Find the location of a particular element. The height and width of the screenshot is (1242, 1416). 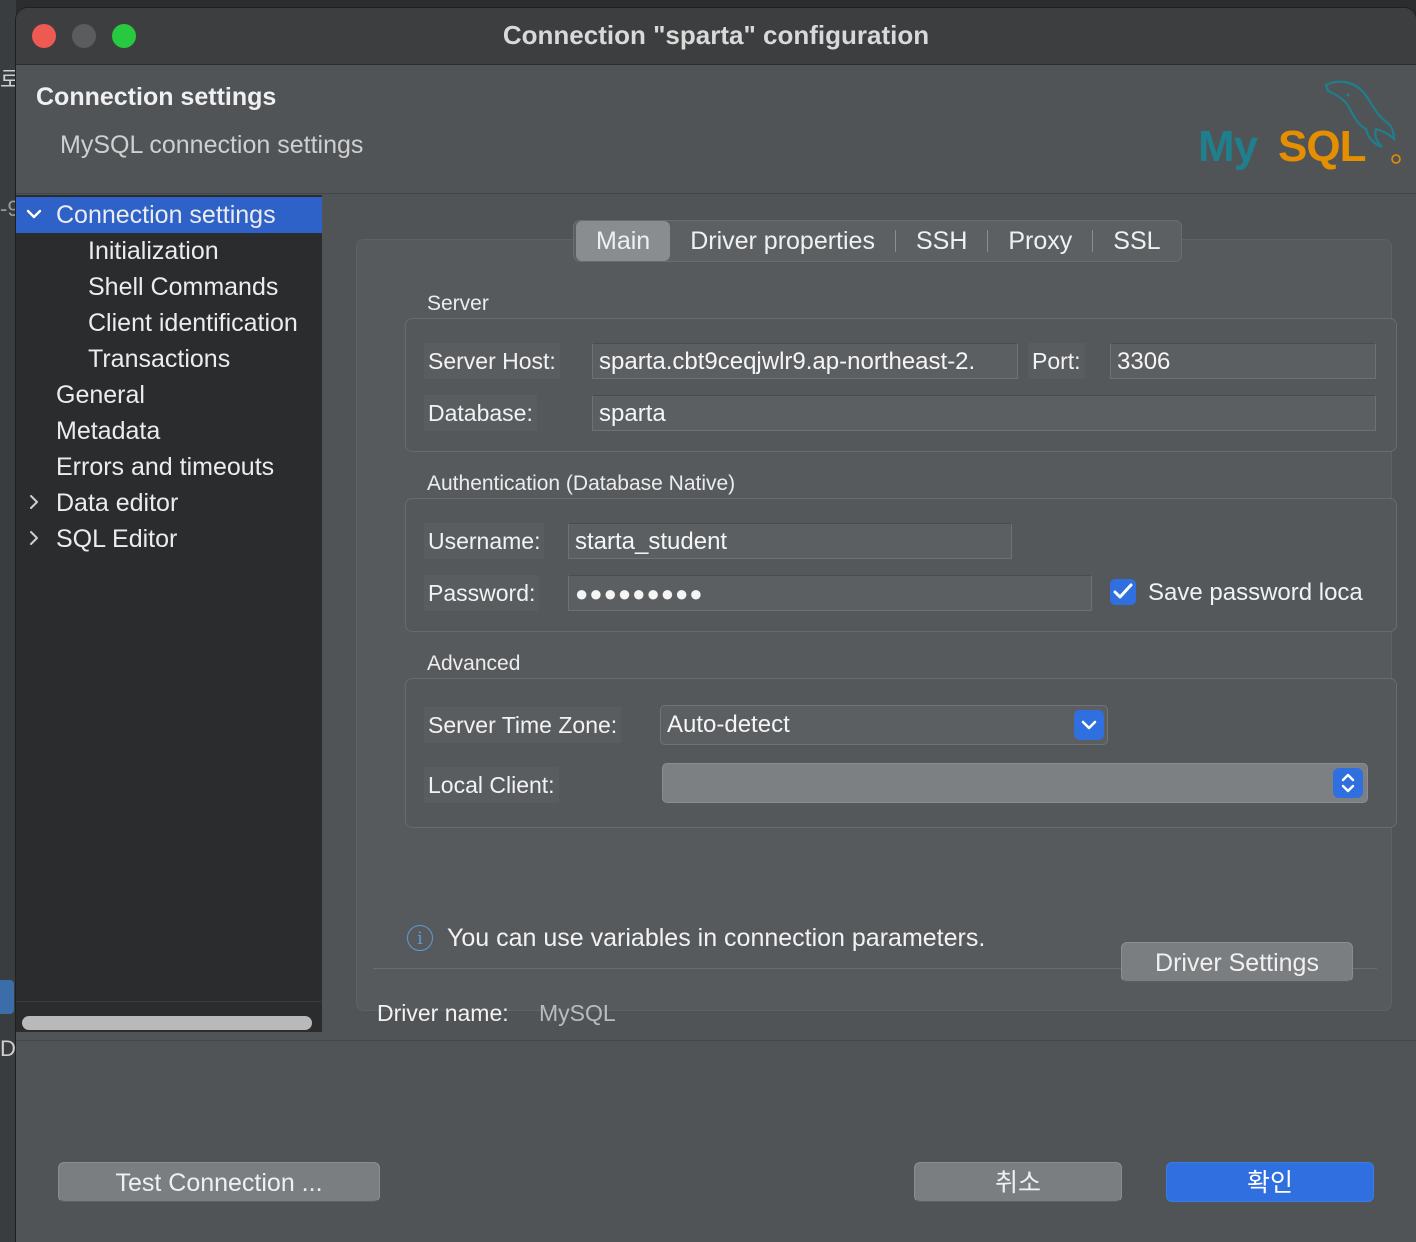

maximize-window-button is located at coordinates (124, 36).